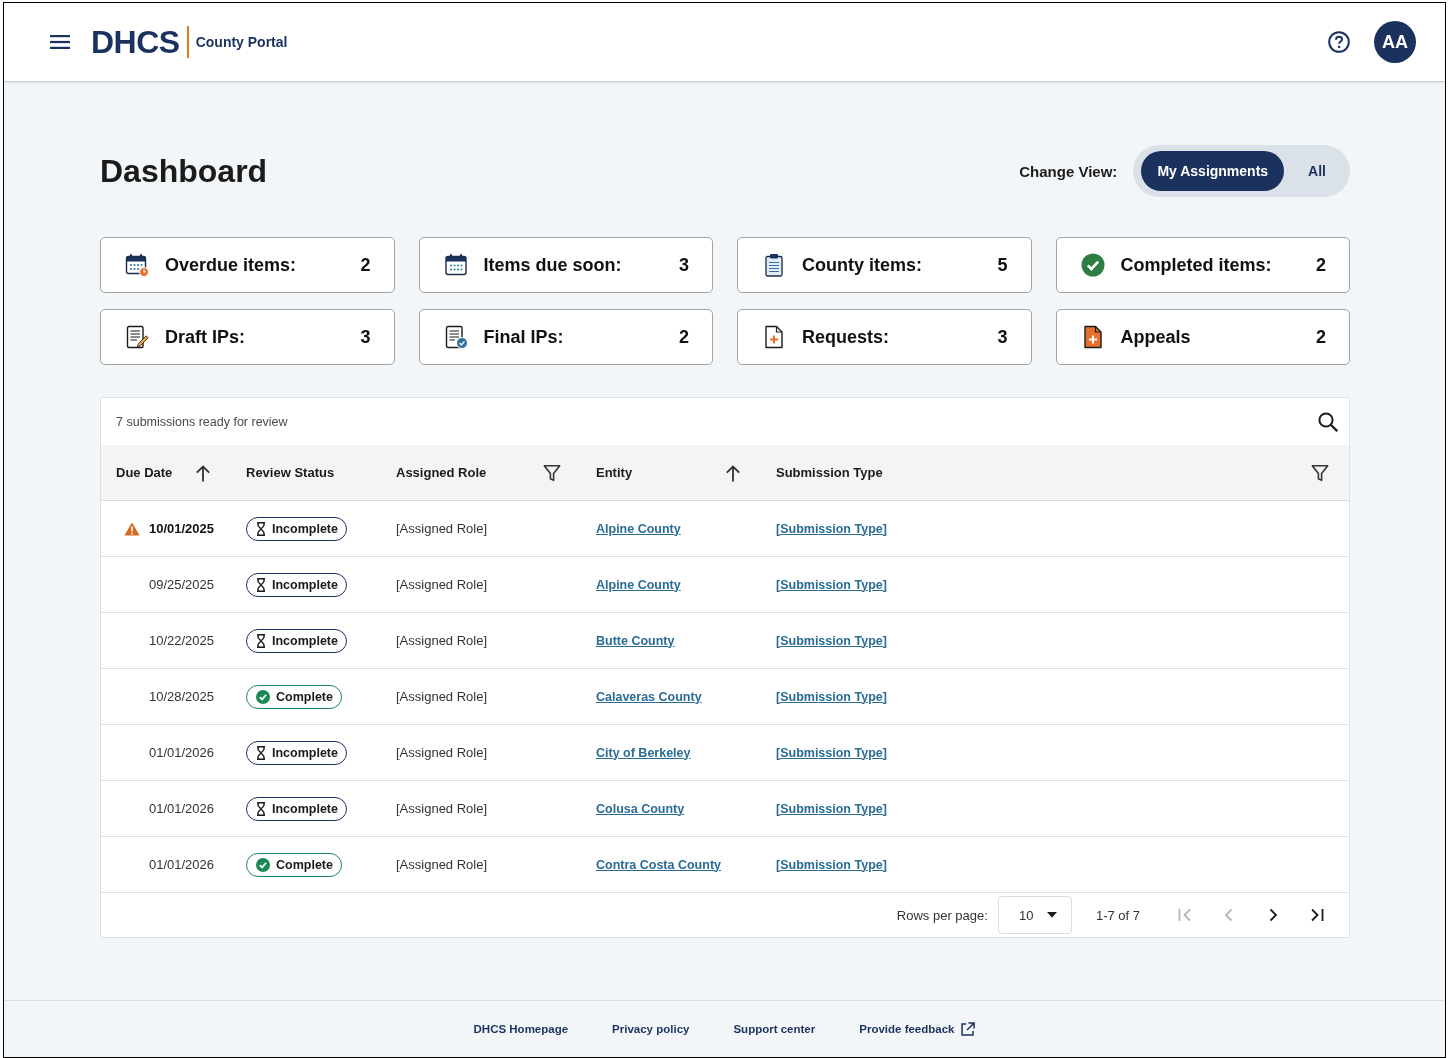 Image resolution: width=1448 pixels, height=1058 pixels. I want to click on page-title: Dashboard, so click(184, 171).